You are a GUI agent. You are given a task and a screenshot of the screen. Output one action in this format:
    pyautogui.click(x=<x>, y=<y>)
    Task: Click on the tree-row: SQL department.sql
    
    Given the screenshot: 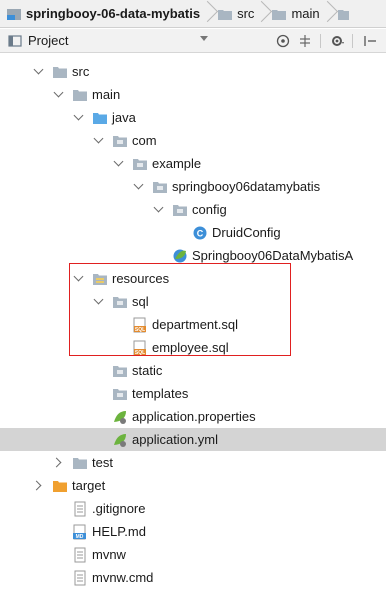 What is the action you would take?
    pyautogui.click(x=193, y=324)
    